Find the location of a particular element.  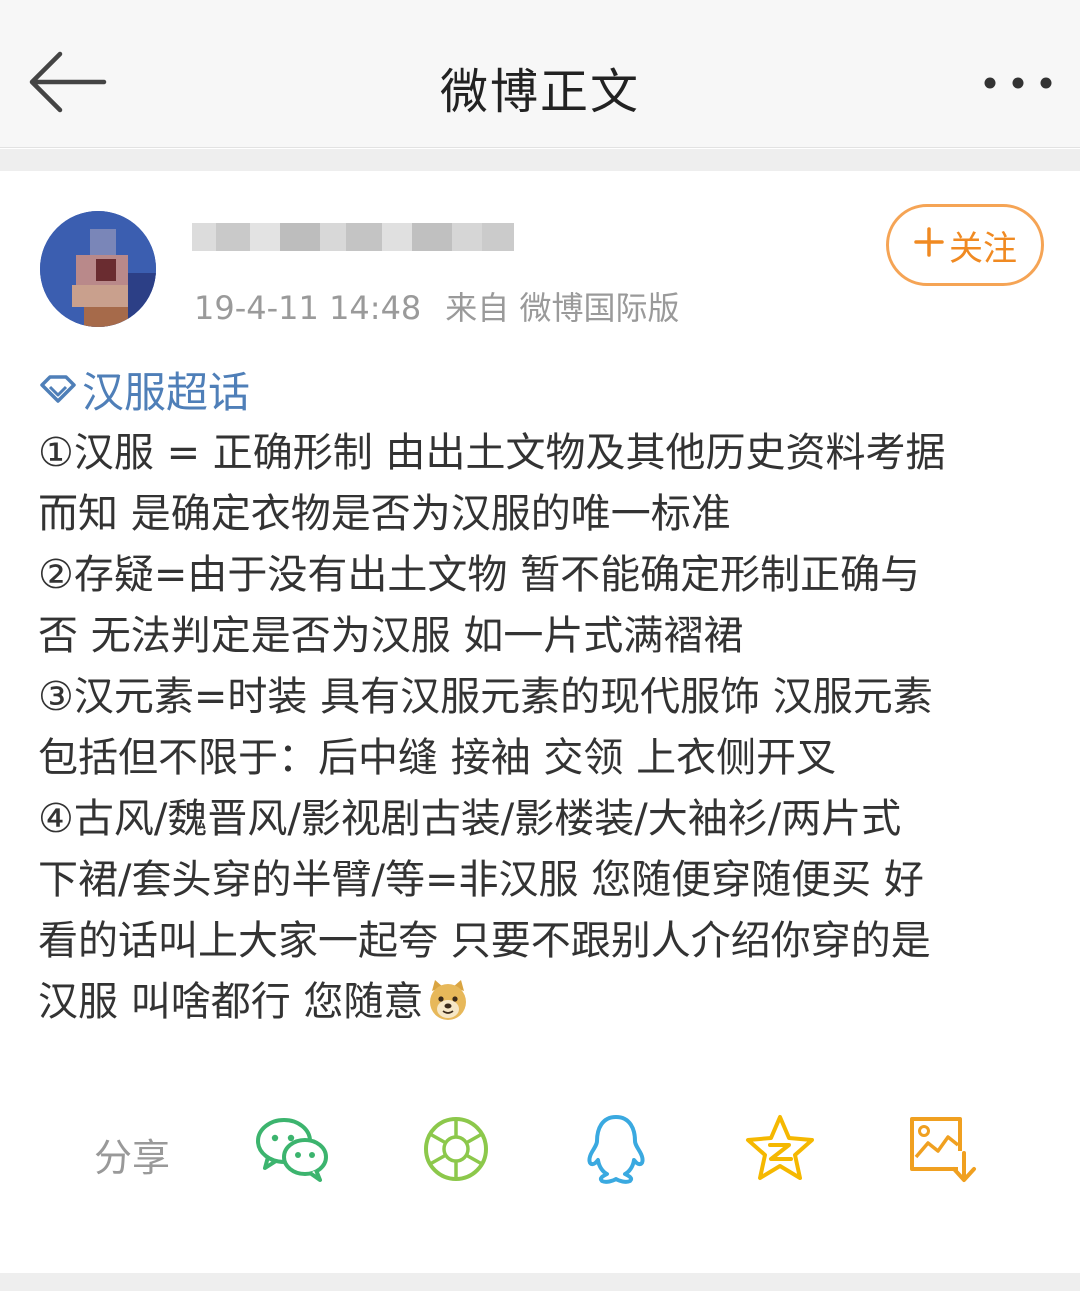

section-divider is located at coordinates (540, 160).